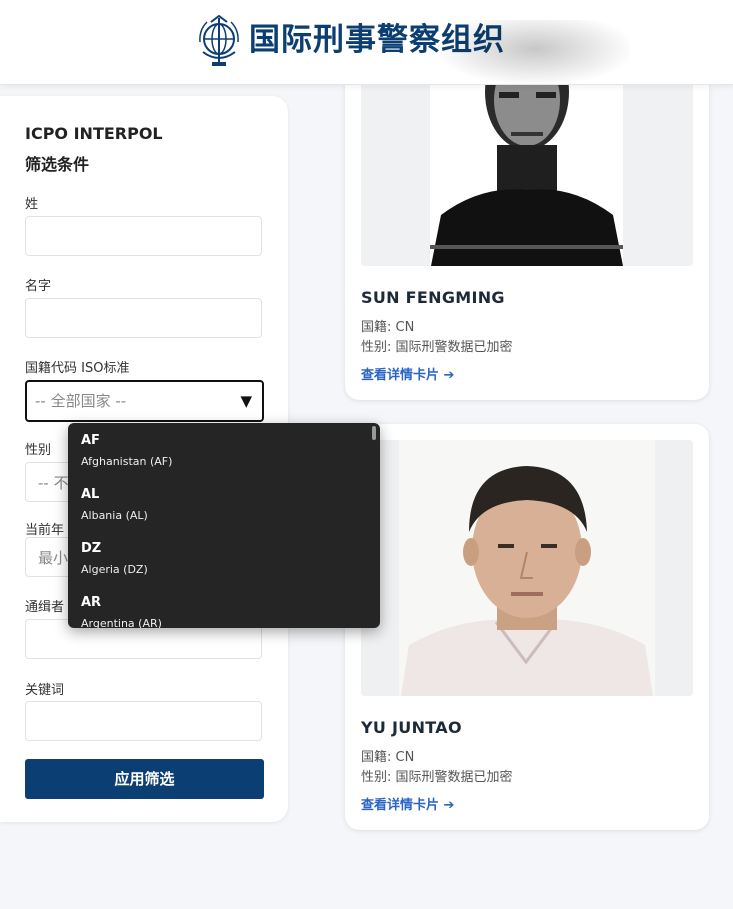  Describe the element at coordinates (121, 611) in the screenshot. I see `dropdown-option-ar: AR Argentina (AR)` at that location.